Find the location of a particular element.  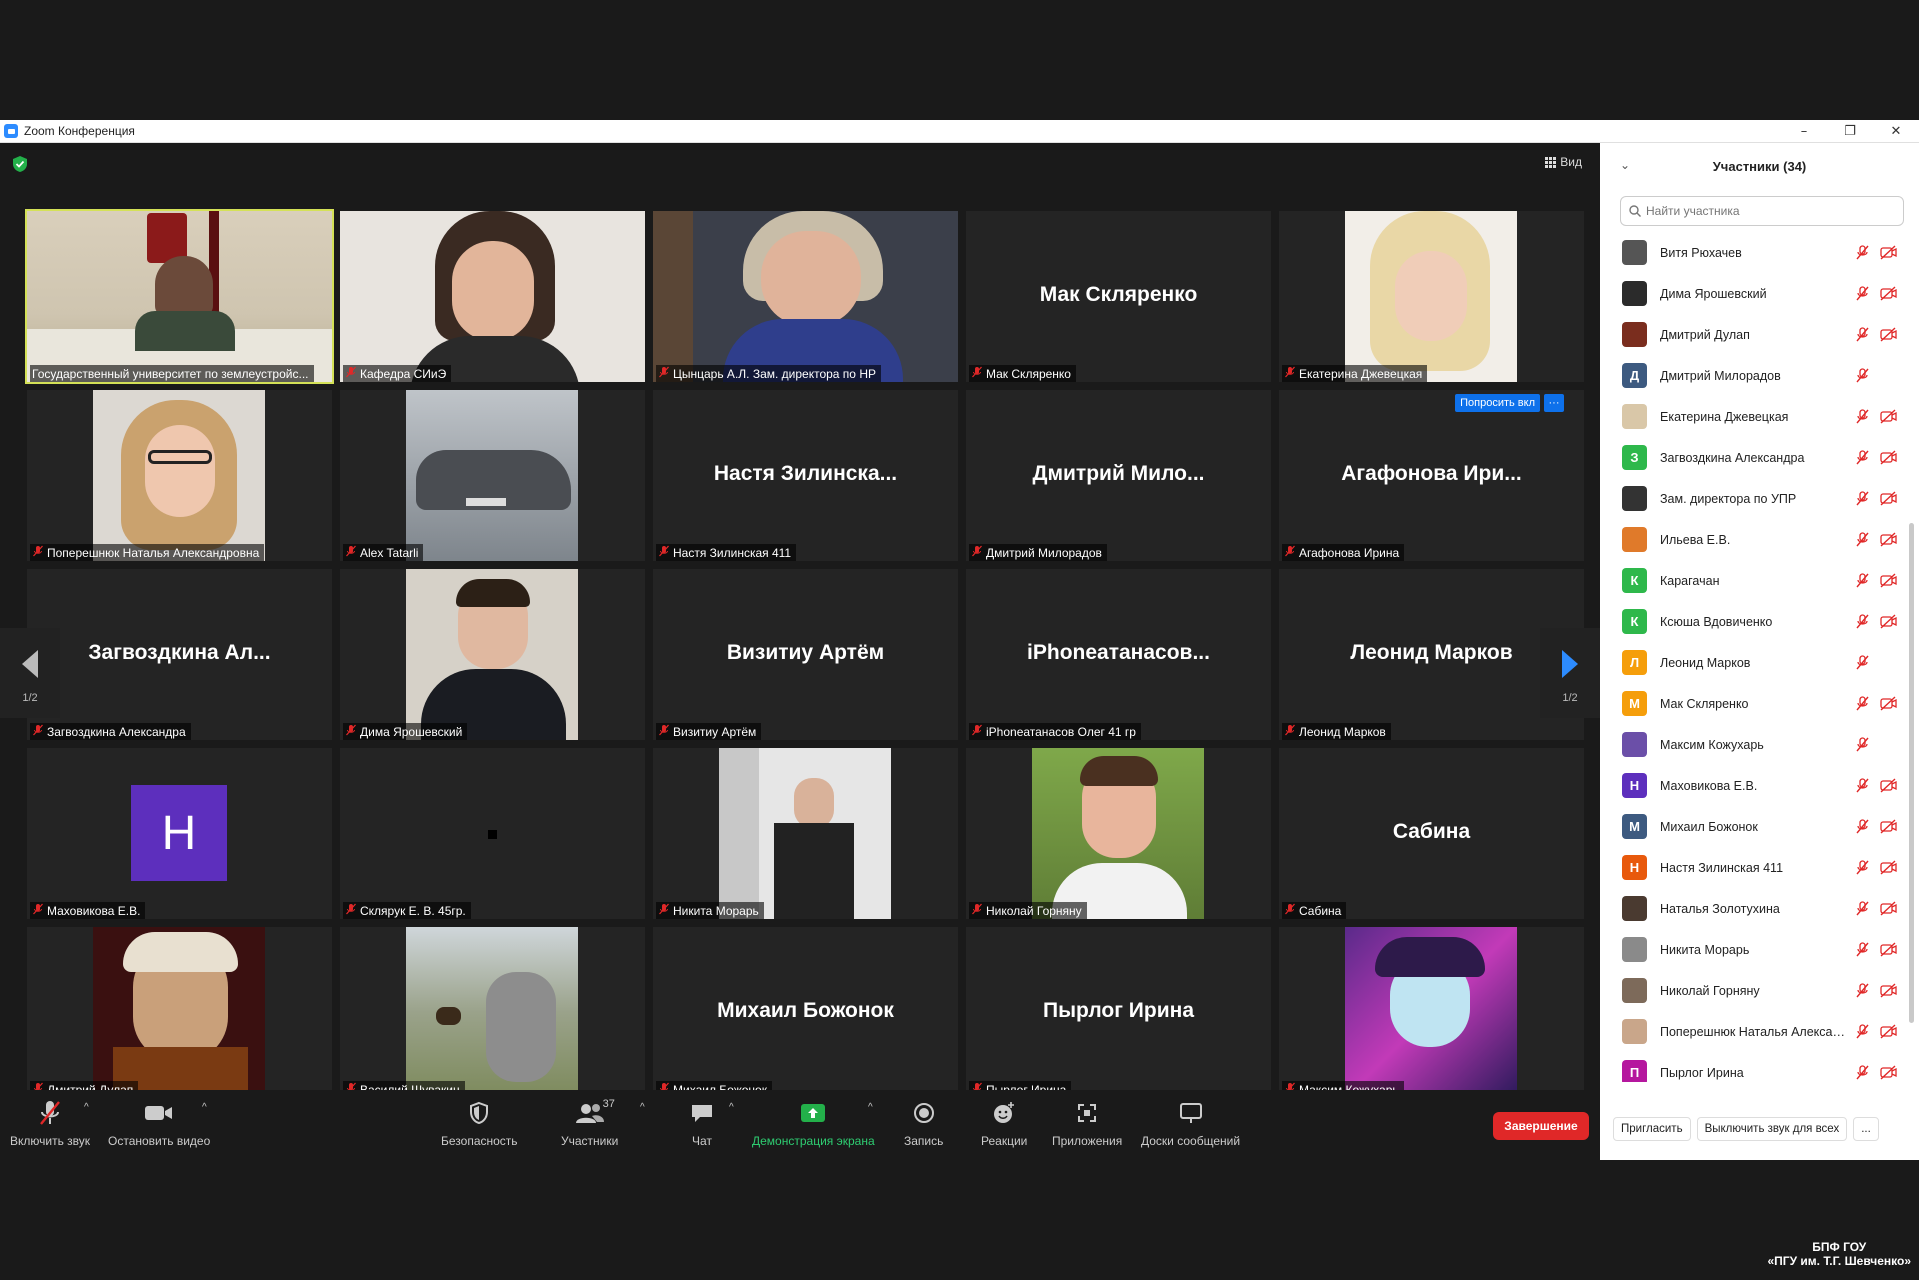

participant-row: К Карагачан is located at coordinates (1759, 580).